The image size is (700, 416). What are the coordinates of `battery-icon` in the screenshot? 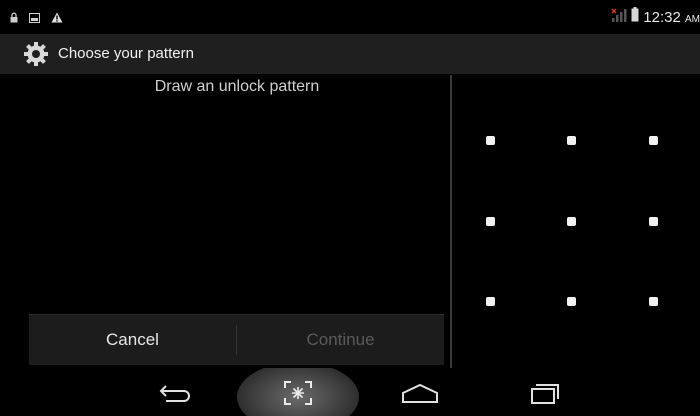 It's located at (635, 17).